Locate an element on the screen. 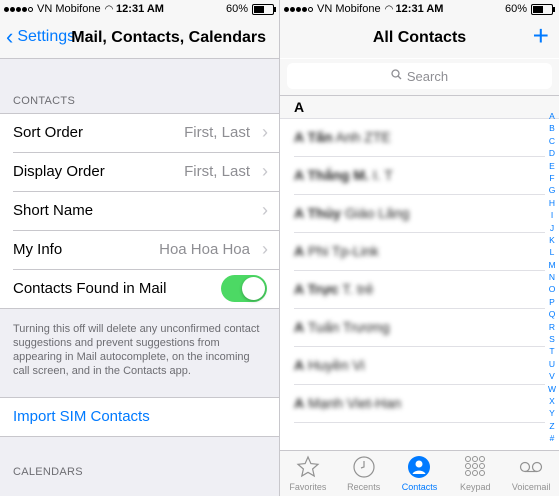 This screenshot has width=559, height=496. index-letter: H is located at coordinates (552, 203).